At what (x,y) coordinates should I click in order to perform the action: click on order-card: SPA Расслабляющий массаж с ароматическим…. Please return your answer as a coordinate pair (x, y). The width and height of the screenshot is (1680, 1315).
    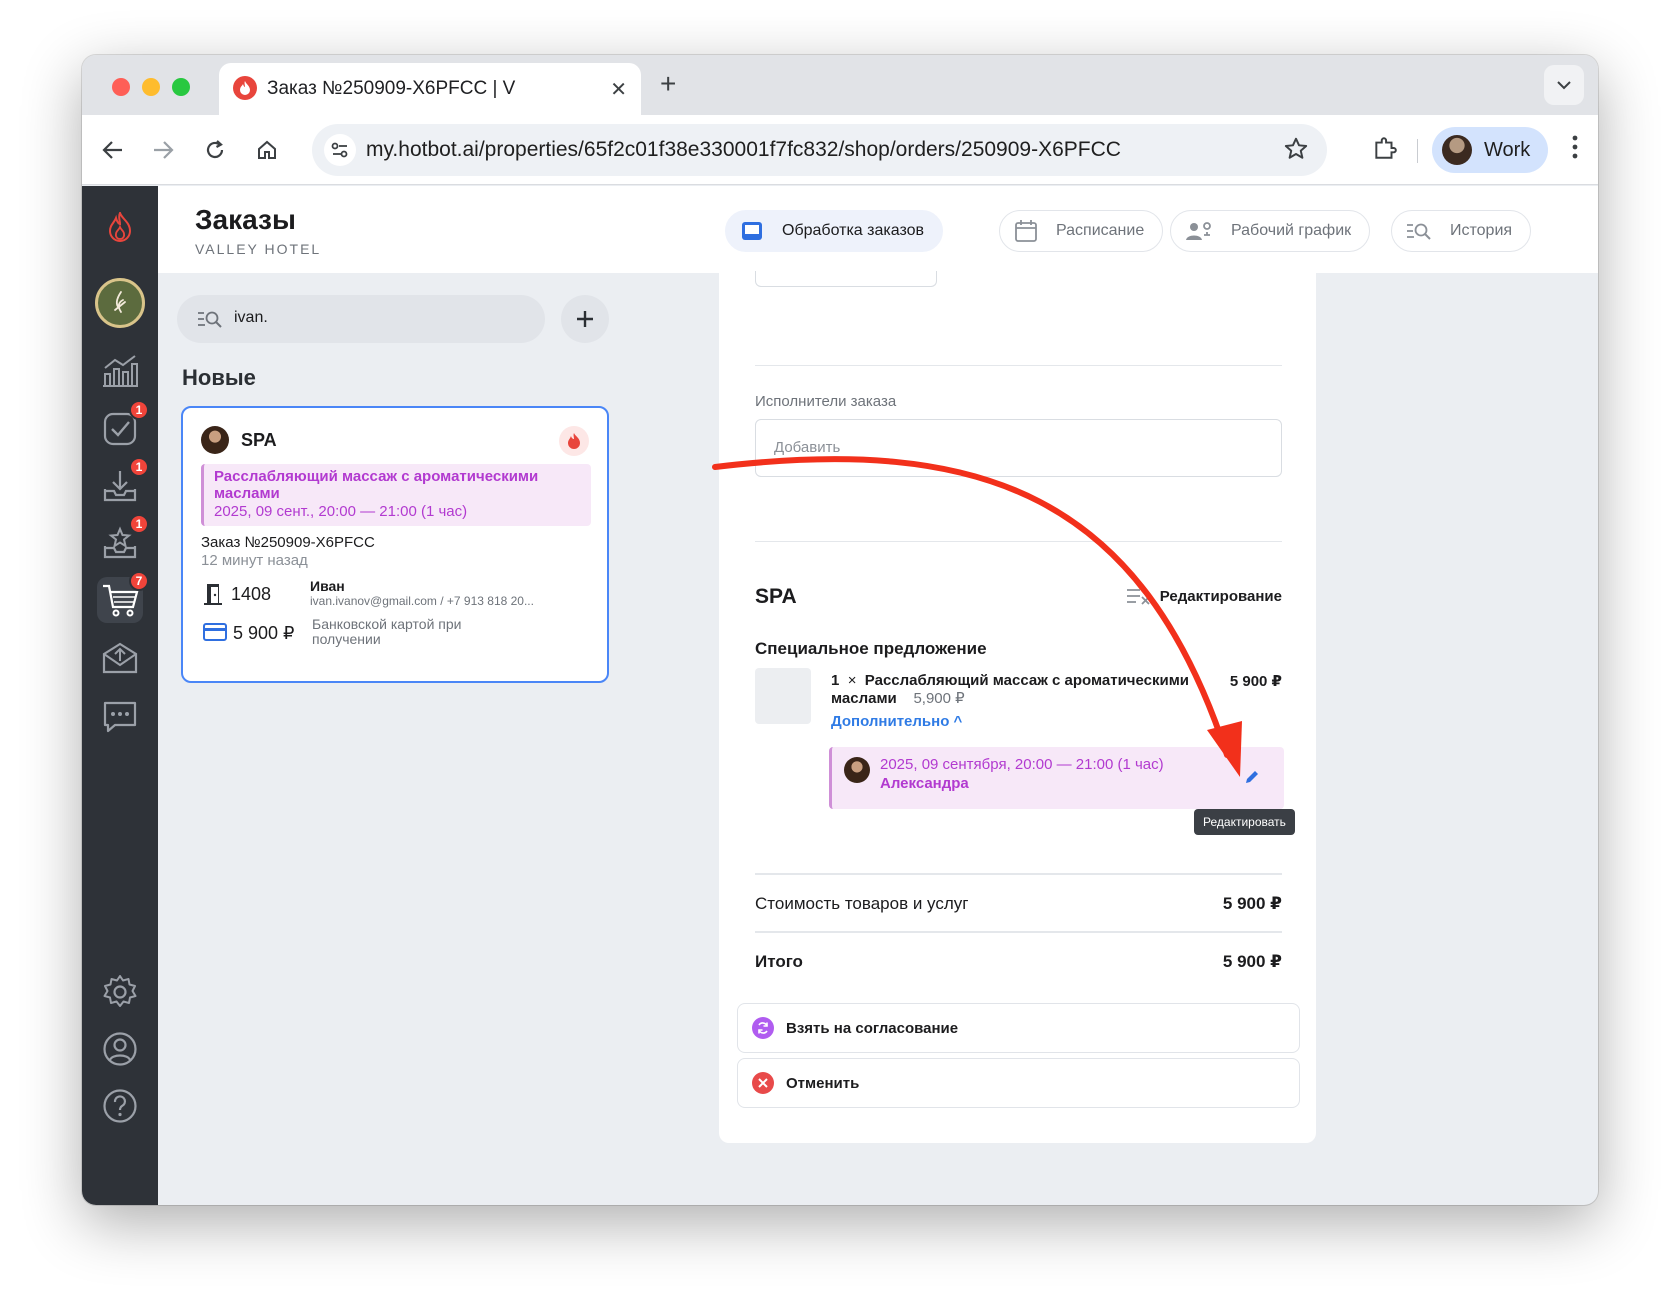
    Looking at the image, I should click on (395, 544).